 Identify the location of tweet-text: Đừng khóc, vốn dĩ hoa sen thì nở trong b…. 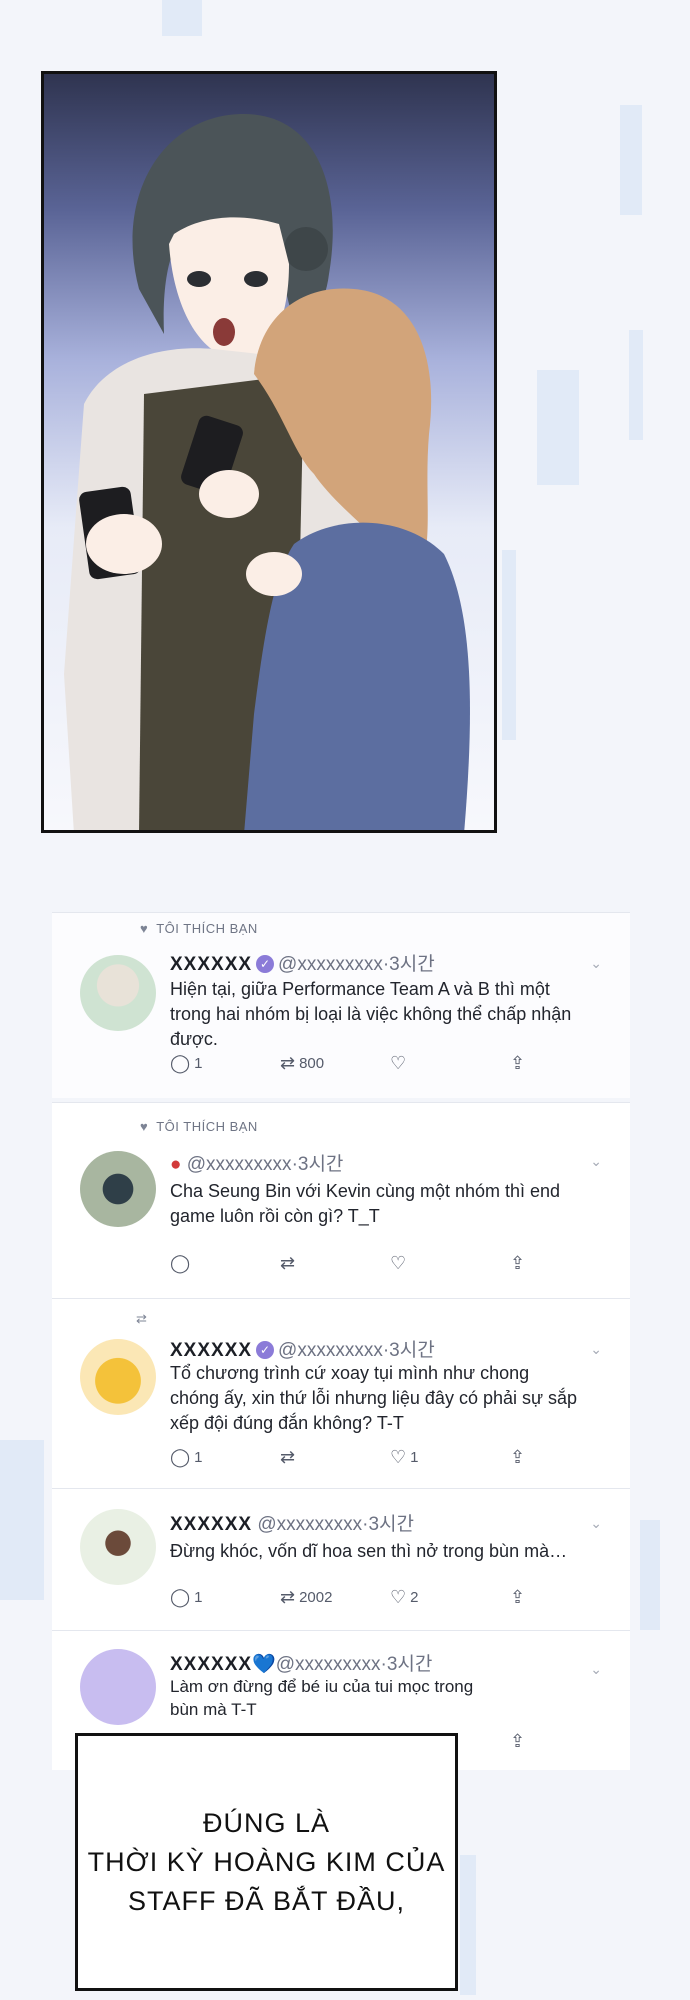
(369, 1551).